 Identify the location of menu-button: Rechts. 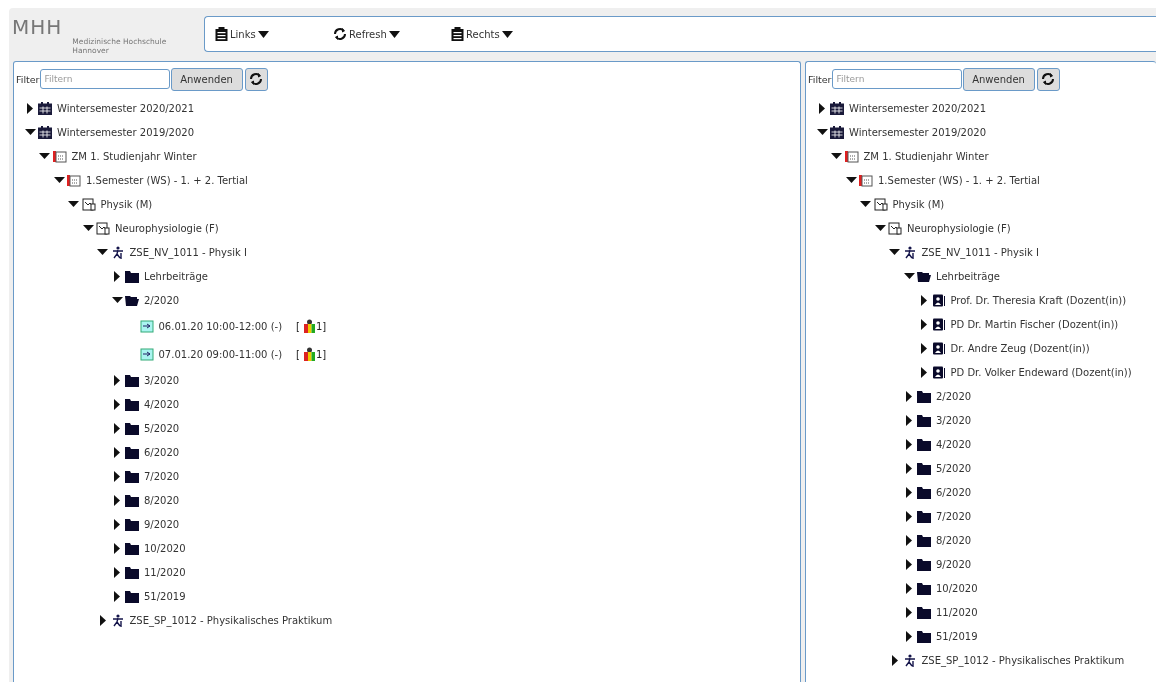
(510, 34).